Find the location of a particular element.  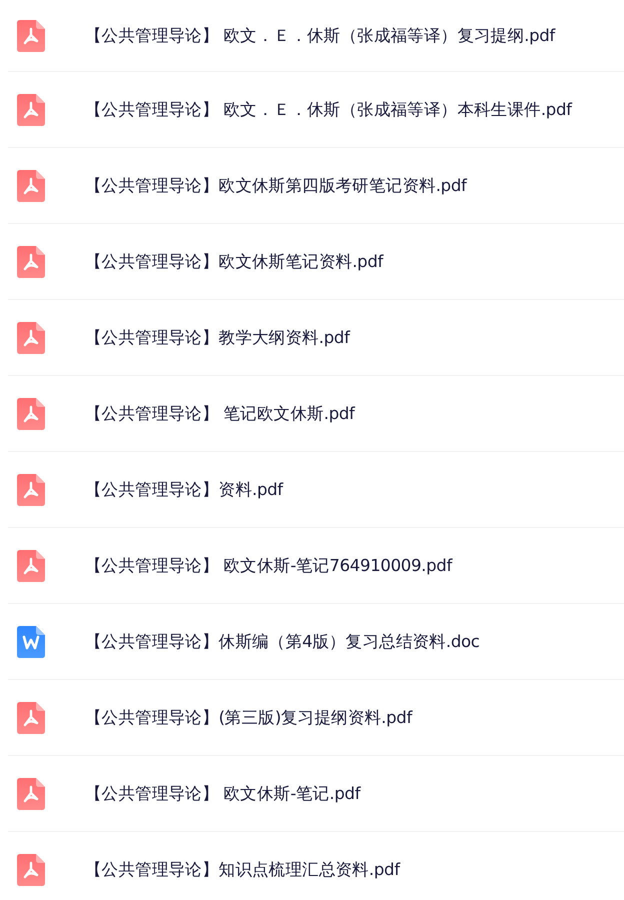

file-name: 【公共管理导论】(第三版)复习提纲资料.pdf is located at coordinates (248, 717).